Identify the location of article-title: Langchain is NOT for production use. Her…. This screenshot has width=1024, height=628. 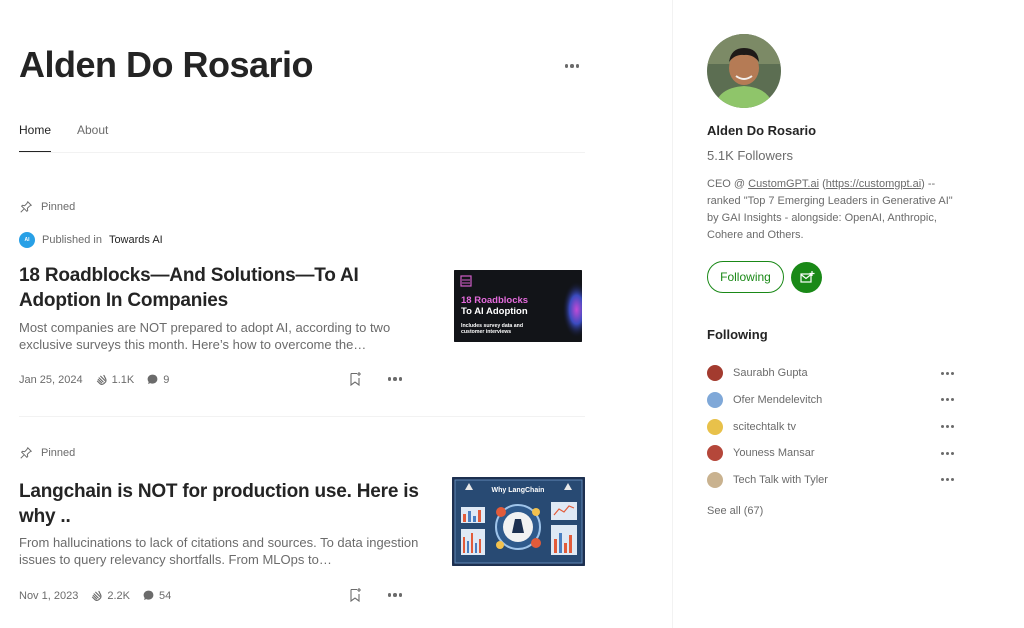
(219, 504).